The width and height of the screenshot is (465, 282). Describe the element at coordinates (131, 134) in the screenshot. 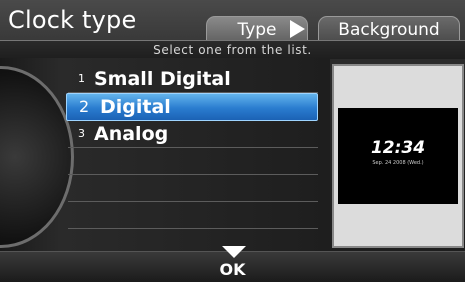

I see `list-item-label: Analog` at that location.